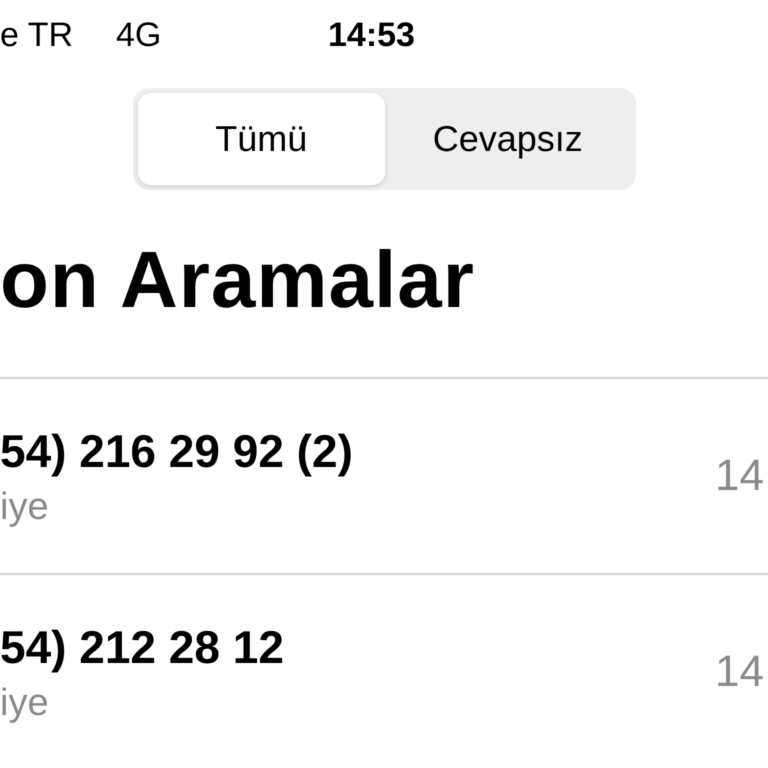 This screenshot has height=768, width=768. What do you see at coordinates (176, 451) in the screenshot?
I see `phone-number: 54) 216 29 92 (2)` at bounding box center [176, 451].